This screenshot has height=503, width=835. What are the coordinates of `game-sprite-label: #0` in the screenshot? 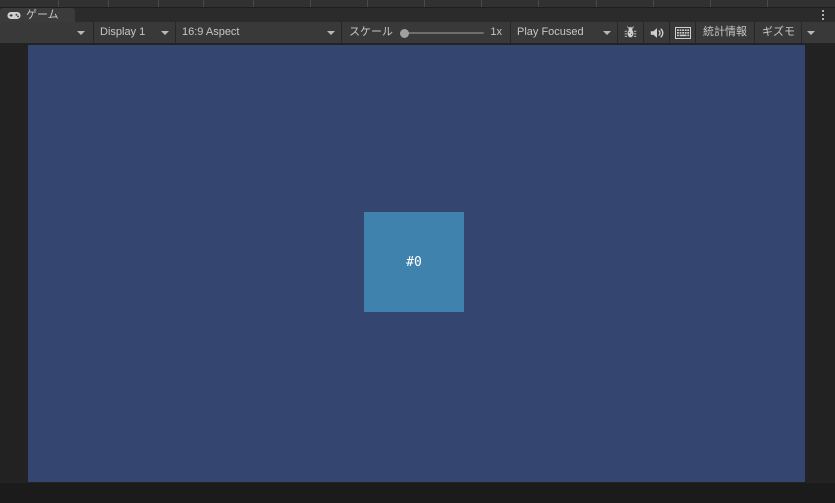 It's located at (414, 262).